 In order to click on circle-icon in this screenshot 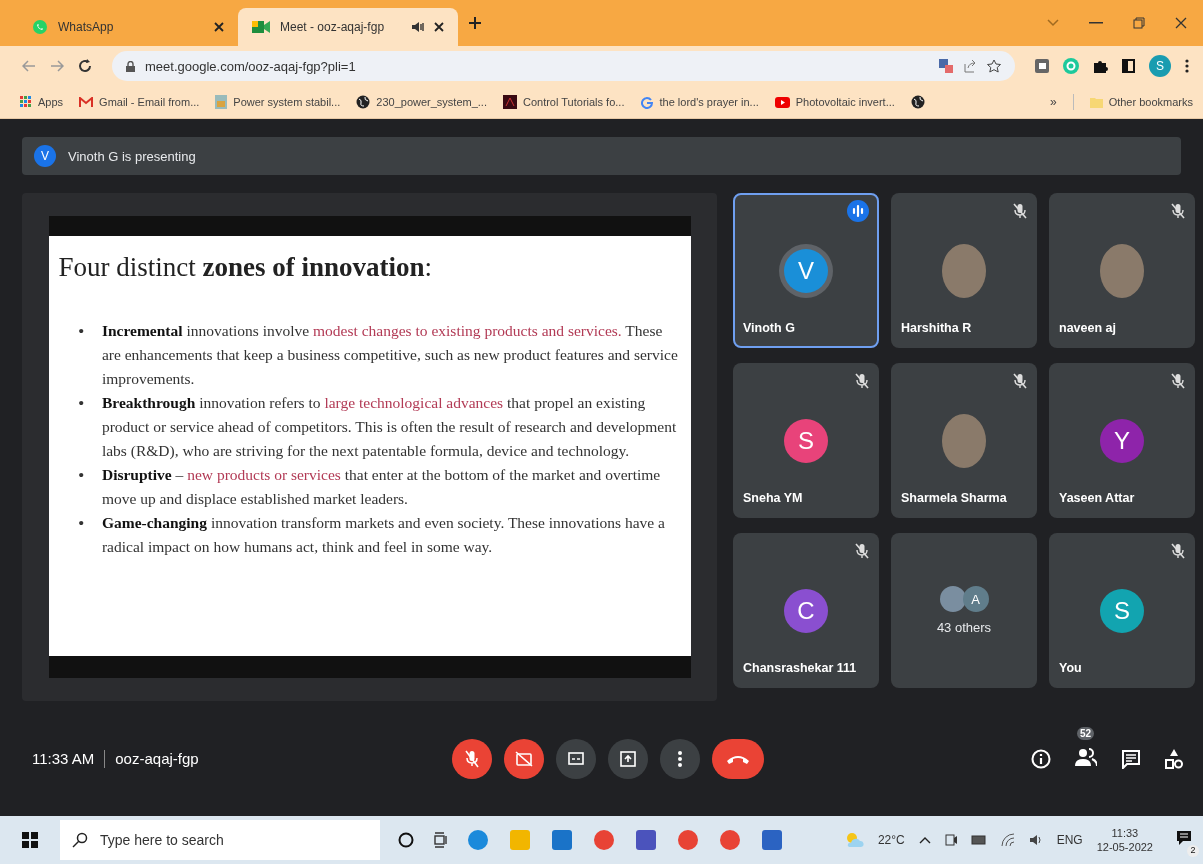, I will do `click(406, 840)`.